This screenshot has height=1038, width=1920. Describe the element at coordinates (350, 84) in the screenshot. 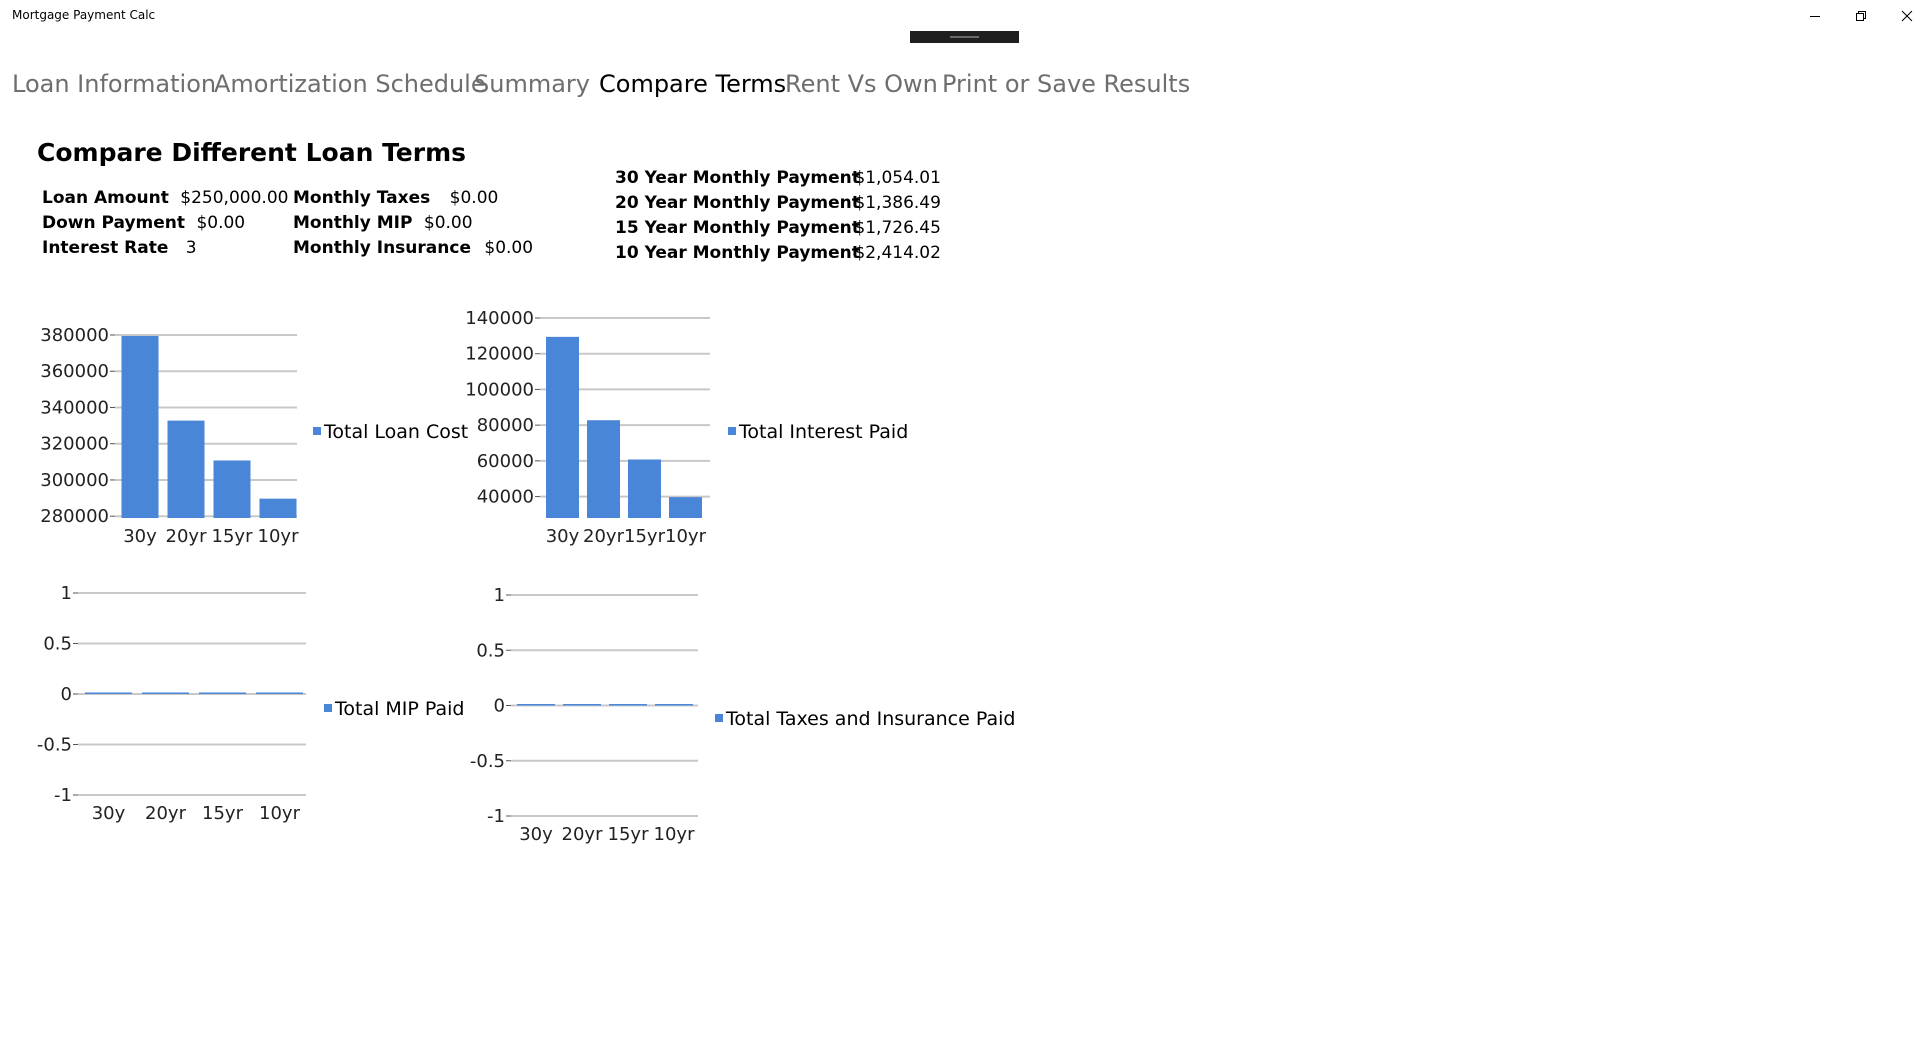

I see `tab-amortization-schedule: Amortization Schedule` at that location.